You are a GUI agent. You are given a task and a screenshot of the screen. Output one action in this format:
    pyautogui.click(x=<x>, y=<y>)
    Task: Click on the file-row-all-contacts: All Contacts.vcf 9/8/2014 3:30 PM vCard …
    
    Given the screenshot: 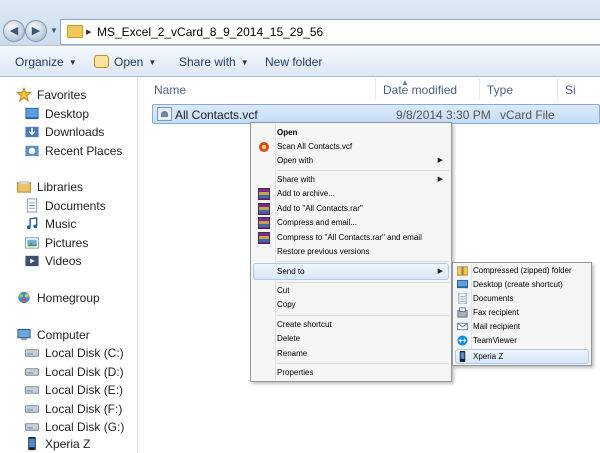 What is the action you would take?
    pyautogui.click(x=376, y=114)
    